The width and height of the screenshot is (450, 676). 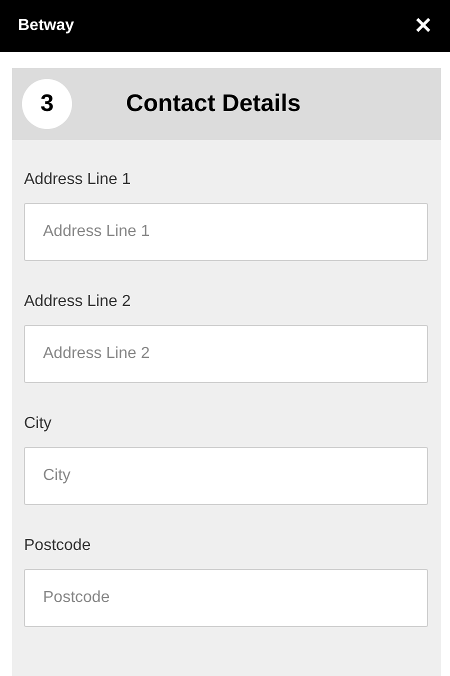 What do you see at coordinates (58, 546) in the screenshot?
I see `field-label: Postcode` at bounding box center [58, 546].